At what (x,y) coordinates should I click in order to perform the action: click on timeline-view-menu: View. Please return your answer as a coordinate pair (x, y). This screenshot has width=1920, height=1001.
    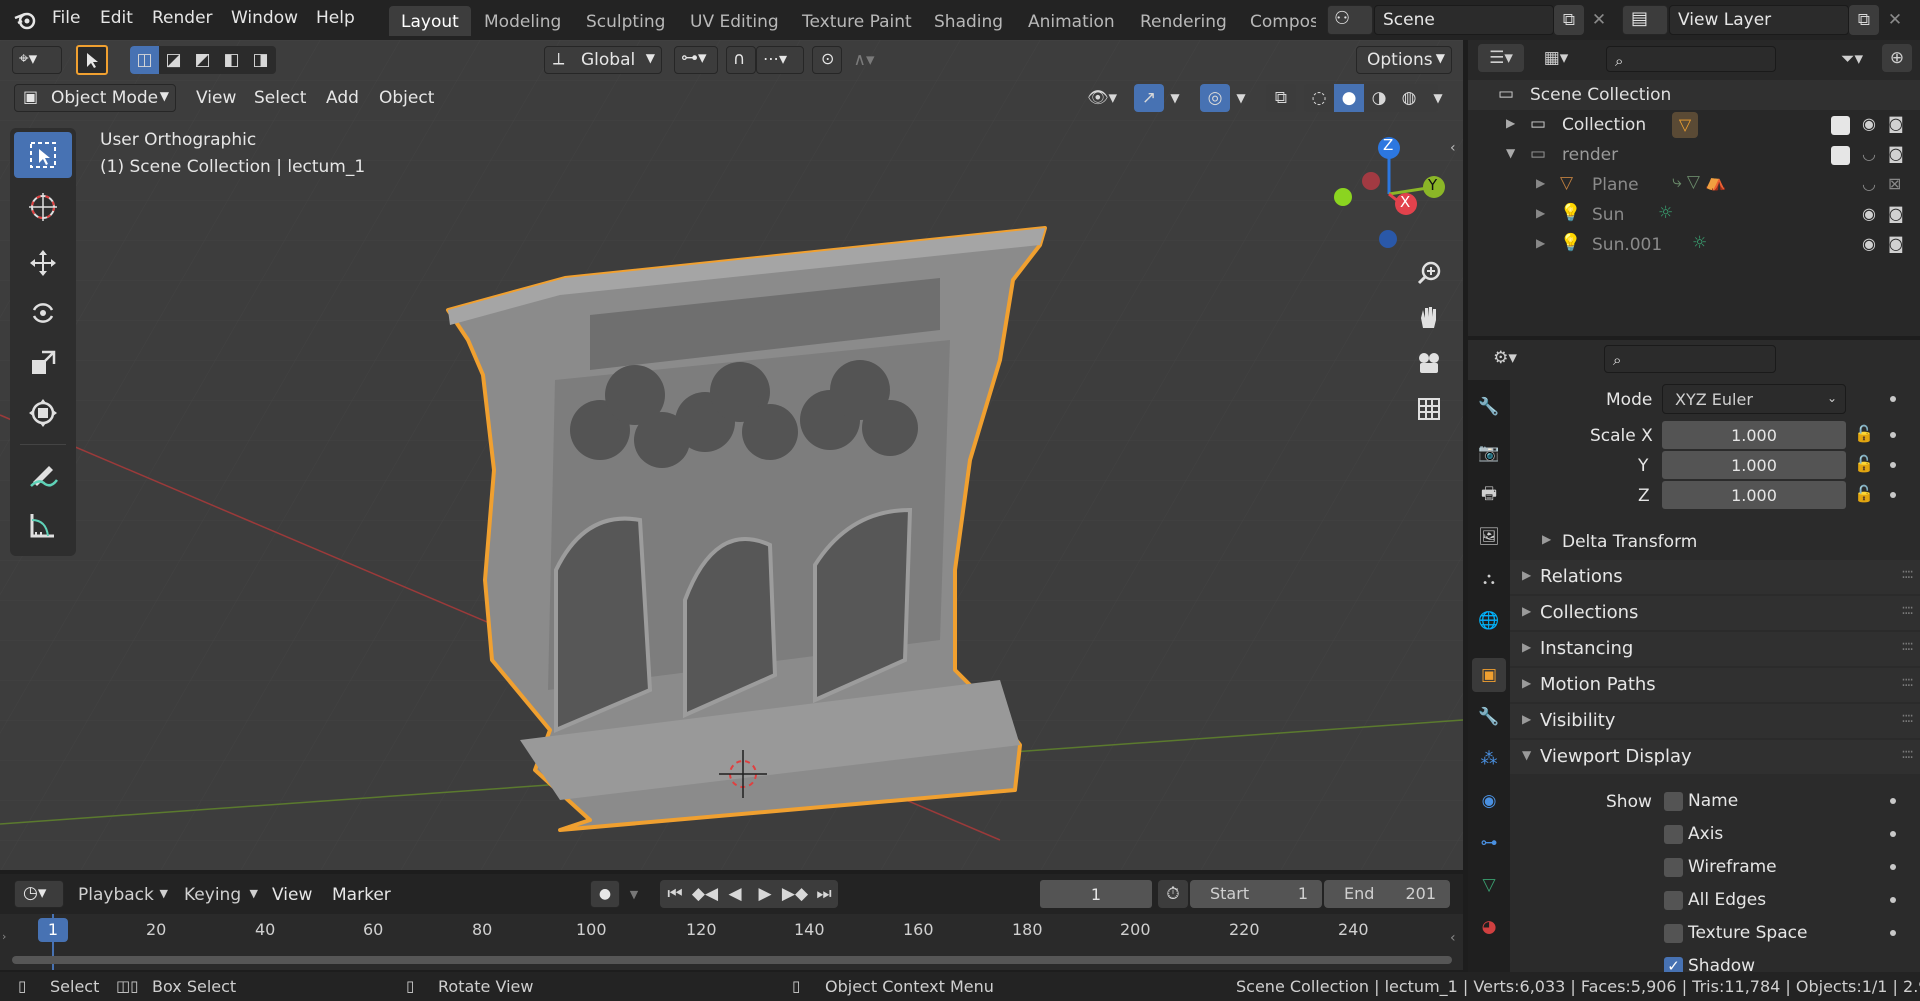
    Looking at the image, I should click on (292, 895).